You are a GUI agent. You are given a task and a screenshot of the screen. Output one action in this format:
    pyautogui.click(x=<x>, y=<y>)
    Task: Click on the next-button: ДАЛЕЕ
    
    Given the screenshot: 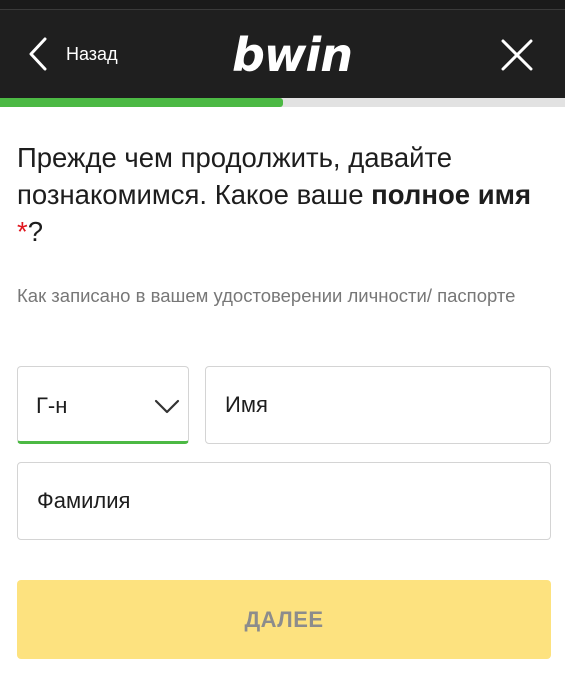 What is the action you would take?
    pyautogui.click(x=284, y=619)
    